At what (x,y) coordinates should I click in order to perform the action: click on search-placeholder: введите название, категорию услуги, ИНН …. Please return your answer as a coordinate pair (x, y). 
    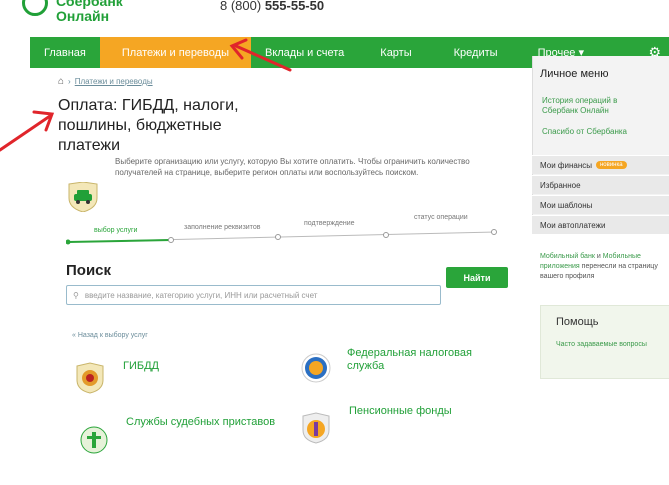
    Looking at the image, I should click on (201, 295).